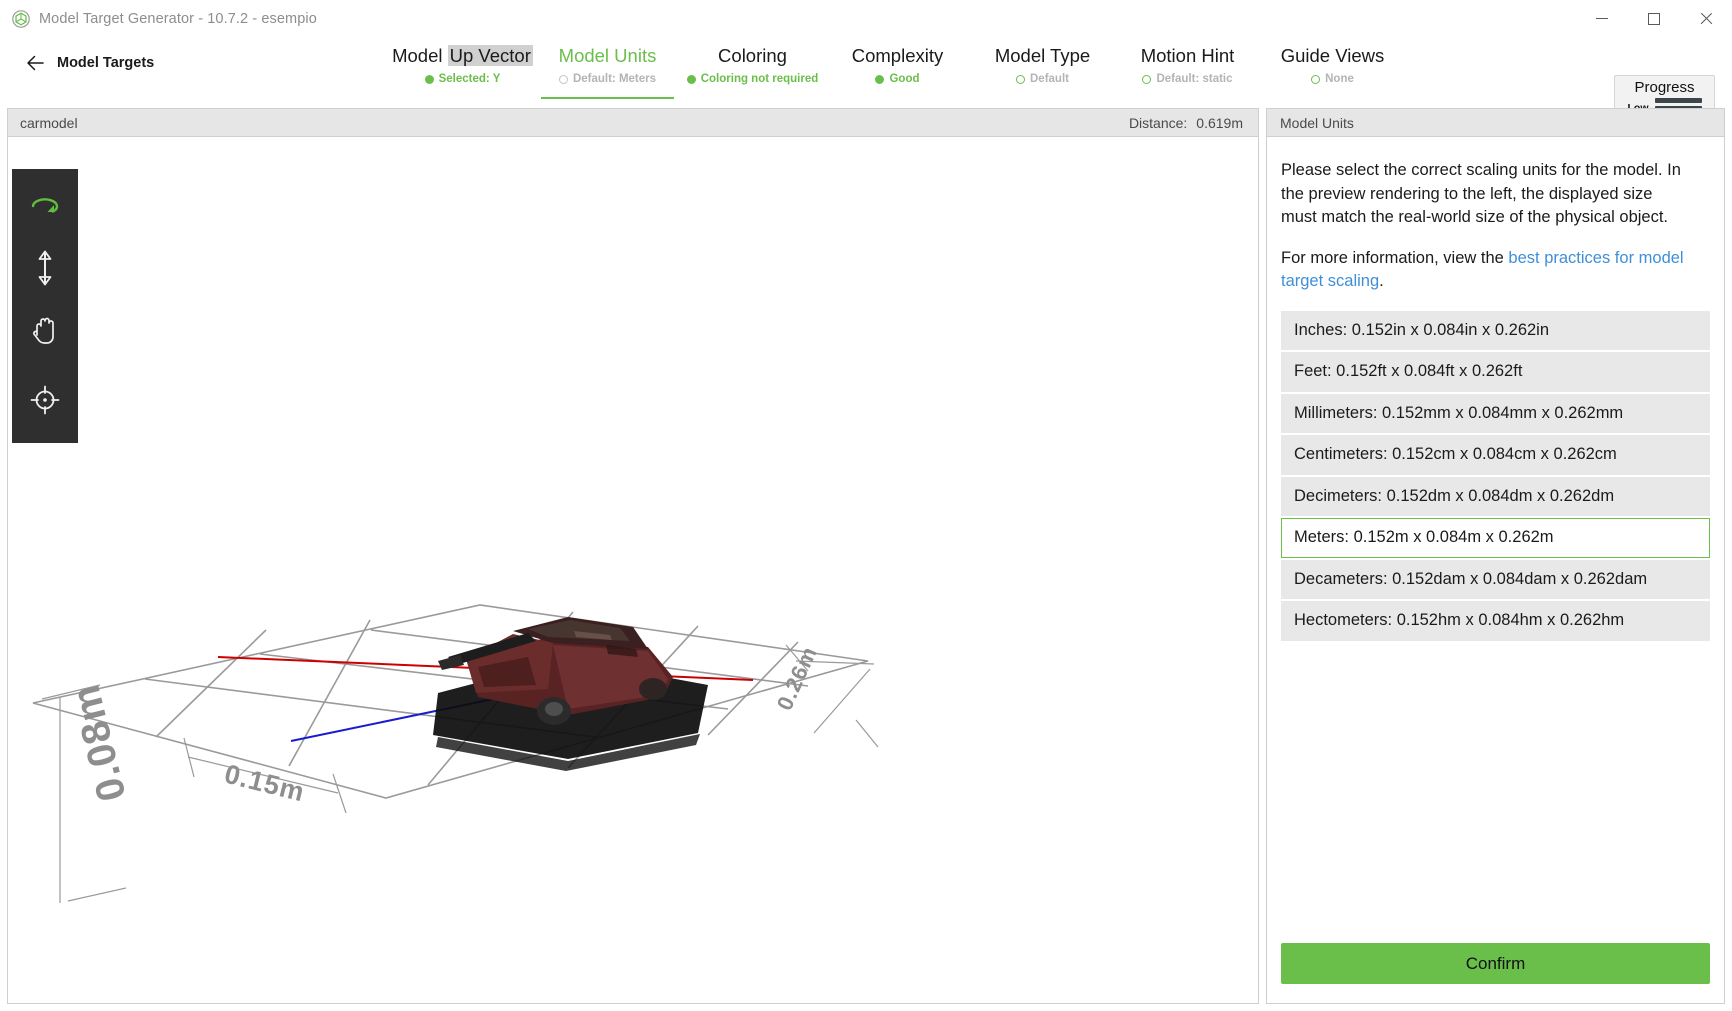 This screenshot has height=1011, width=1732. Describe the element at coordinates (752, 68) in the screenshot. I see `step-coloring: Coloring Coloring not required` at that location.